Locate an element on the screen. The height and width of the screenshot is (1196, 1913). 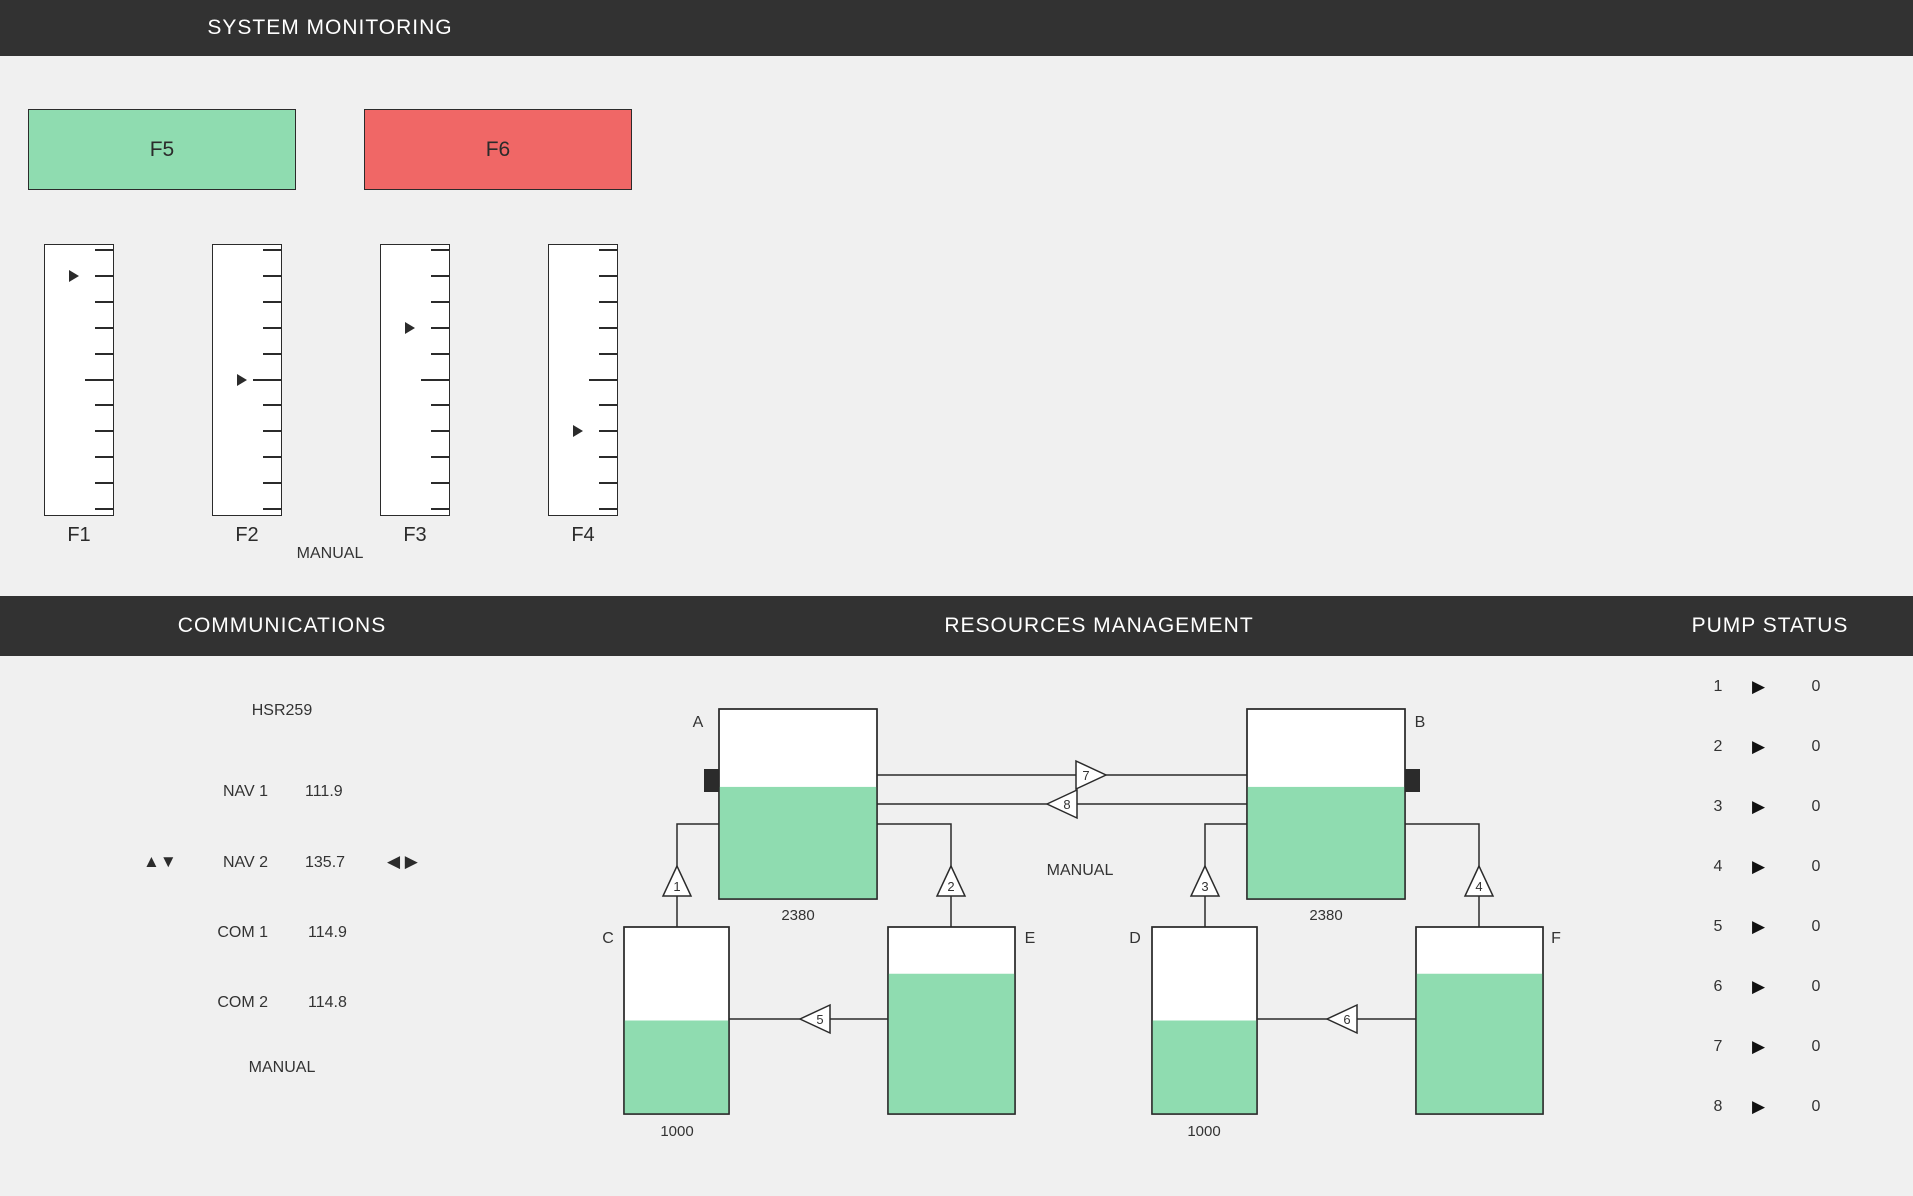
pump-3-icon: 3 is located at coordinates (1205, 880).